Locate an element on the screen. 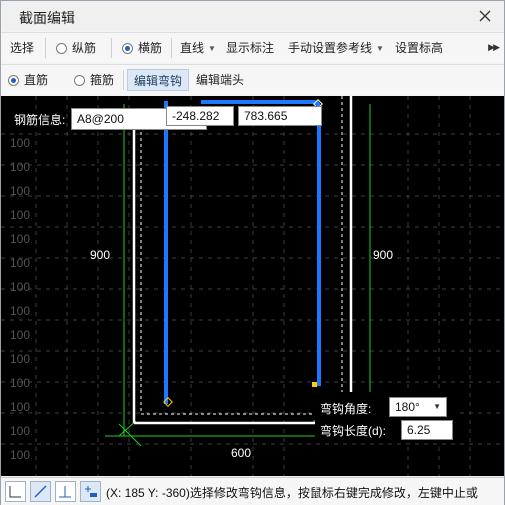  line-dropdown: 直线 ▼ is located at coordinates (198, 48).